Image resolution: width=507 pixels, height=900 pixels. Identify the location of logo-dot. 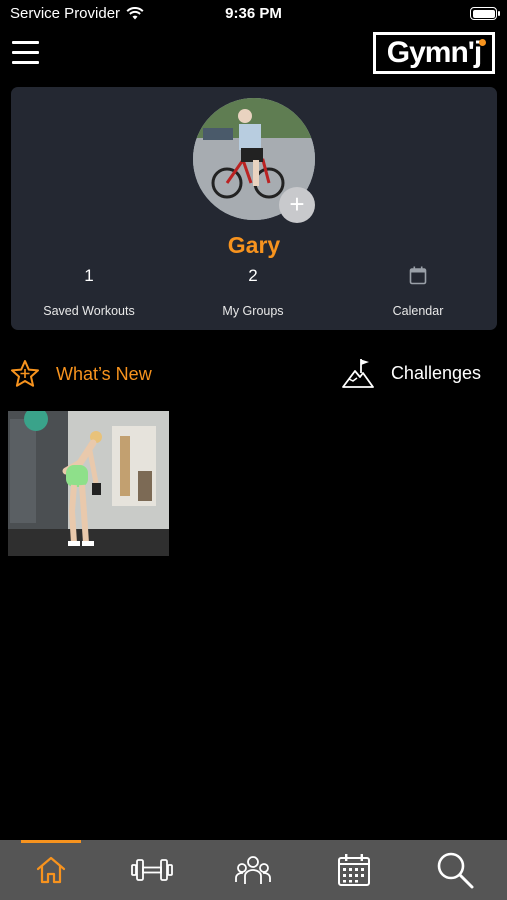
(482, 42).